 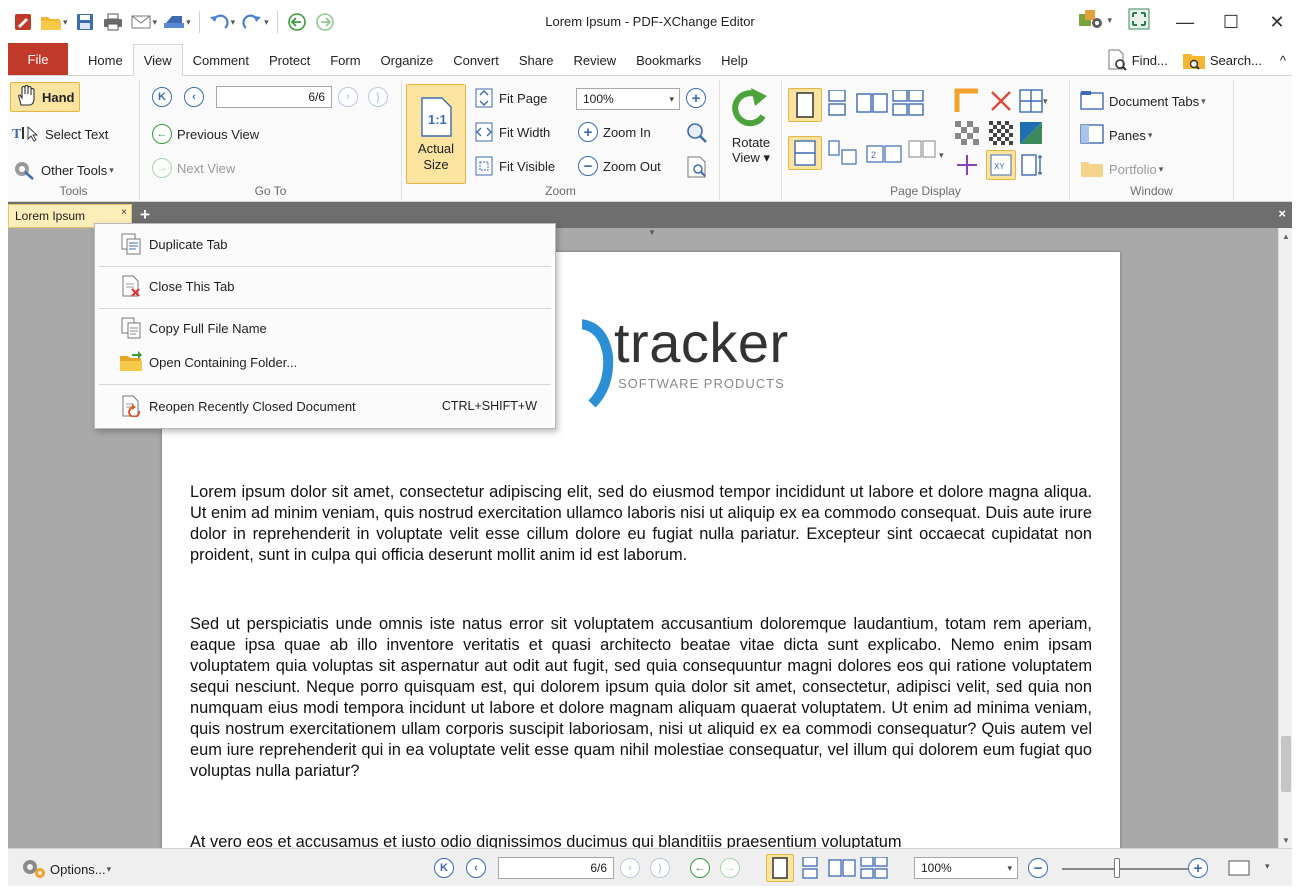 What do you see at coordinates (805, 153) in the screenshot?
I see `split-view-button` at bounding box center [805, 153].